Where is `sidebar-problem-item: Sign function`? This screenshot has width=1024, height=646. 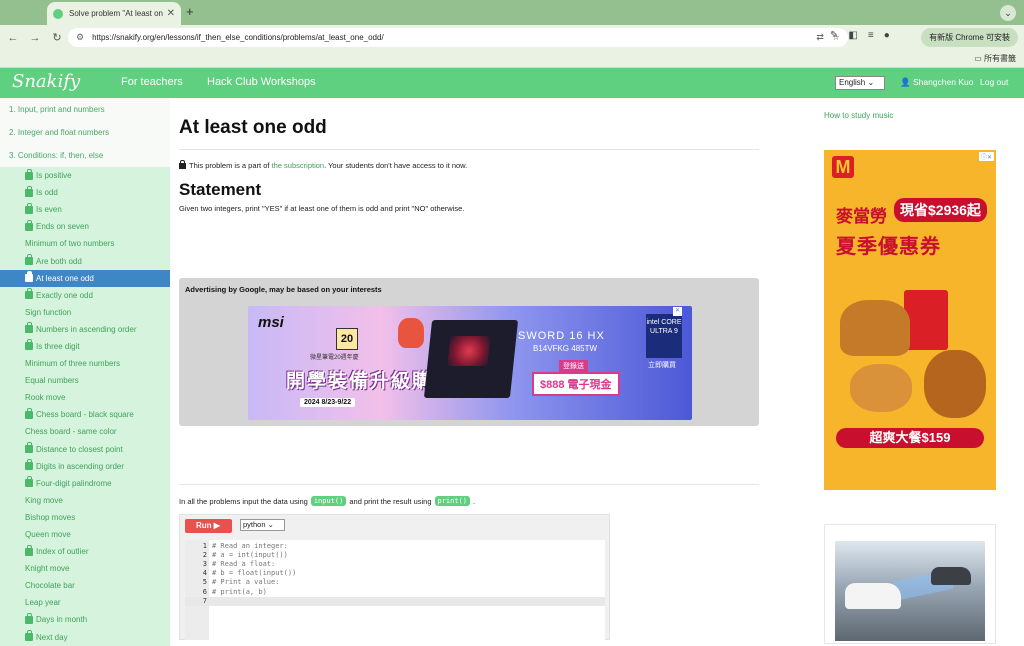 sidebar-problem-item: Sign function is located at coordinates (85, 312).